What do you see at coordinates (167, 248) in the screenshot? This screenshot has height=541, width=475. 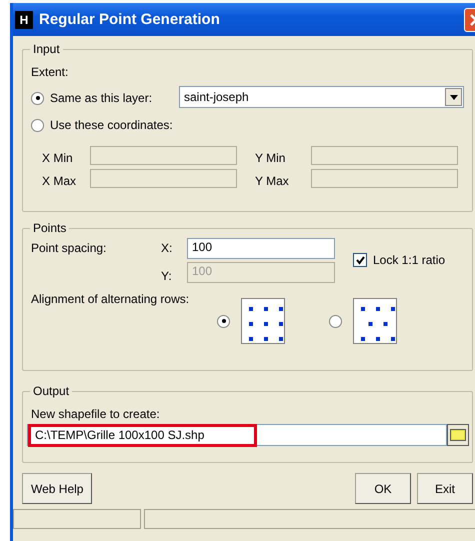 I see `x-label: X:` at bounding box center [167, 248].